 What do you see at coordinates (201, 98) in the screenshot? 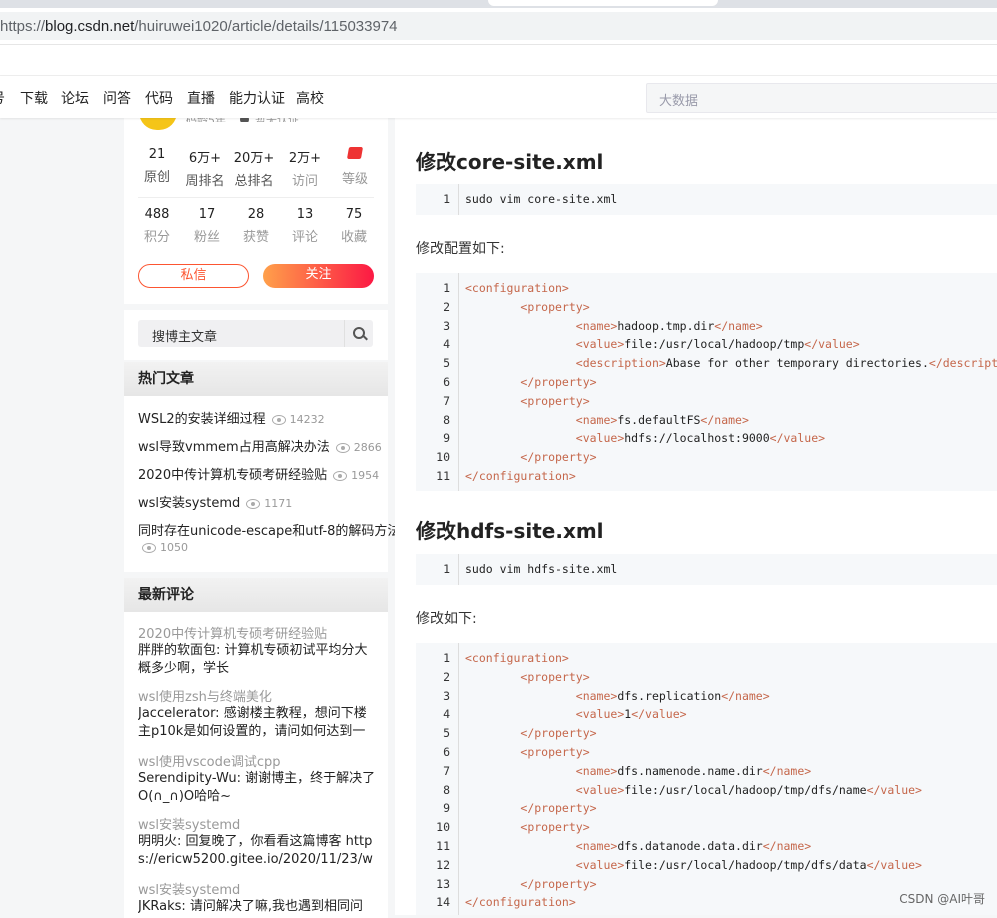
I see `nav-item-live: 直播` at bounding box center [201, 98].